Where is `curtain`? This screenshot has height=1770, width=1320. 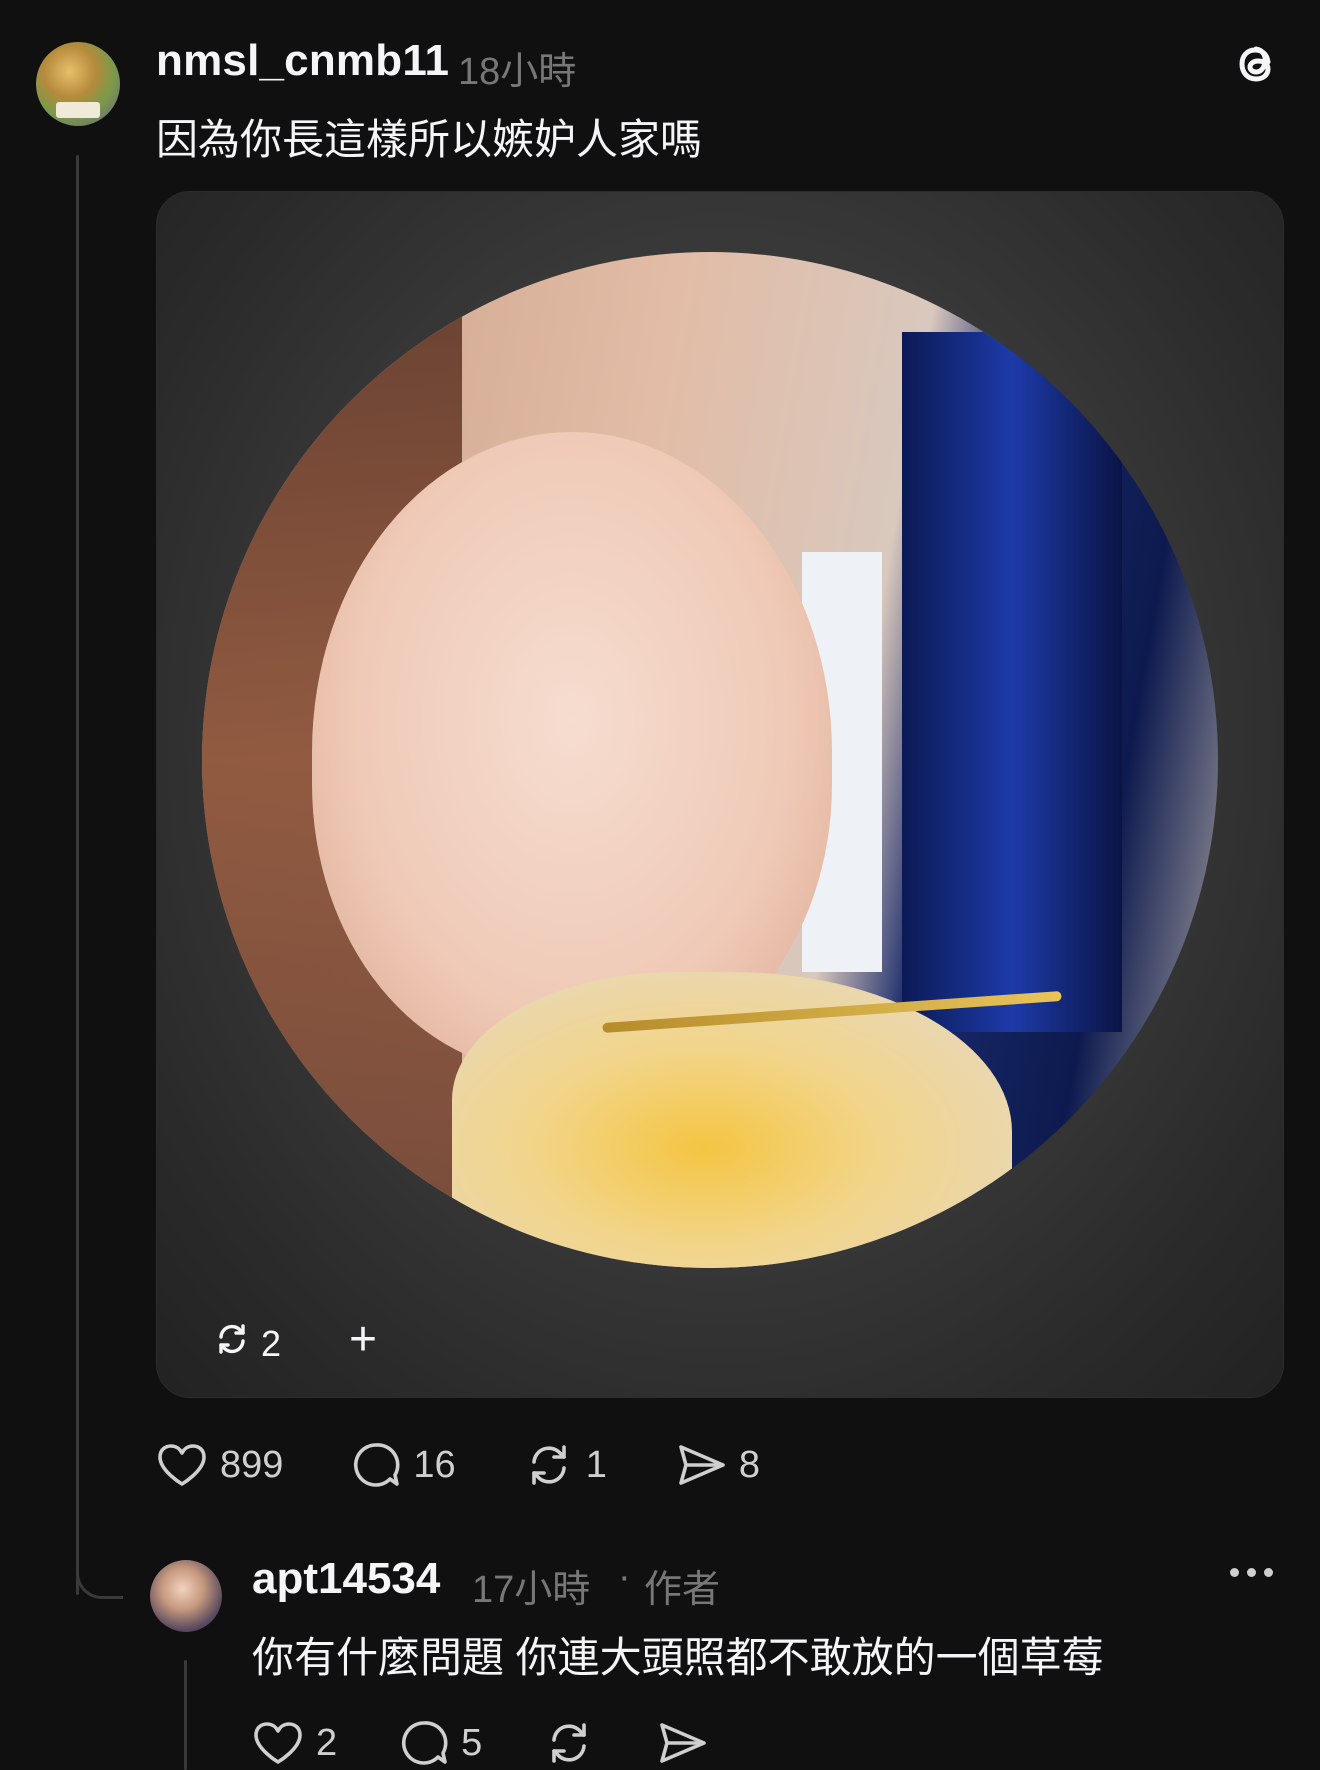 curtain is located at coordinates (1012, 682).